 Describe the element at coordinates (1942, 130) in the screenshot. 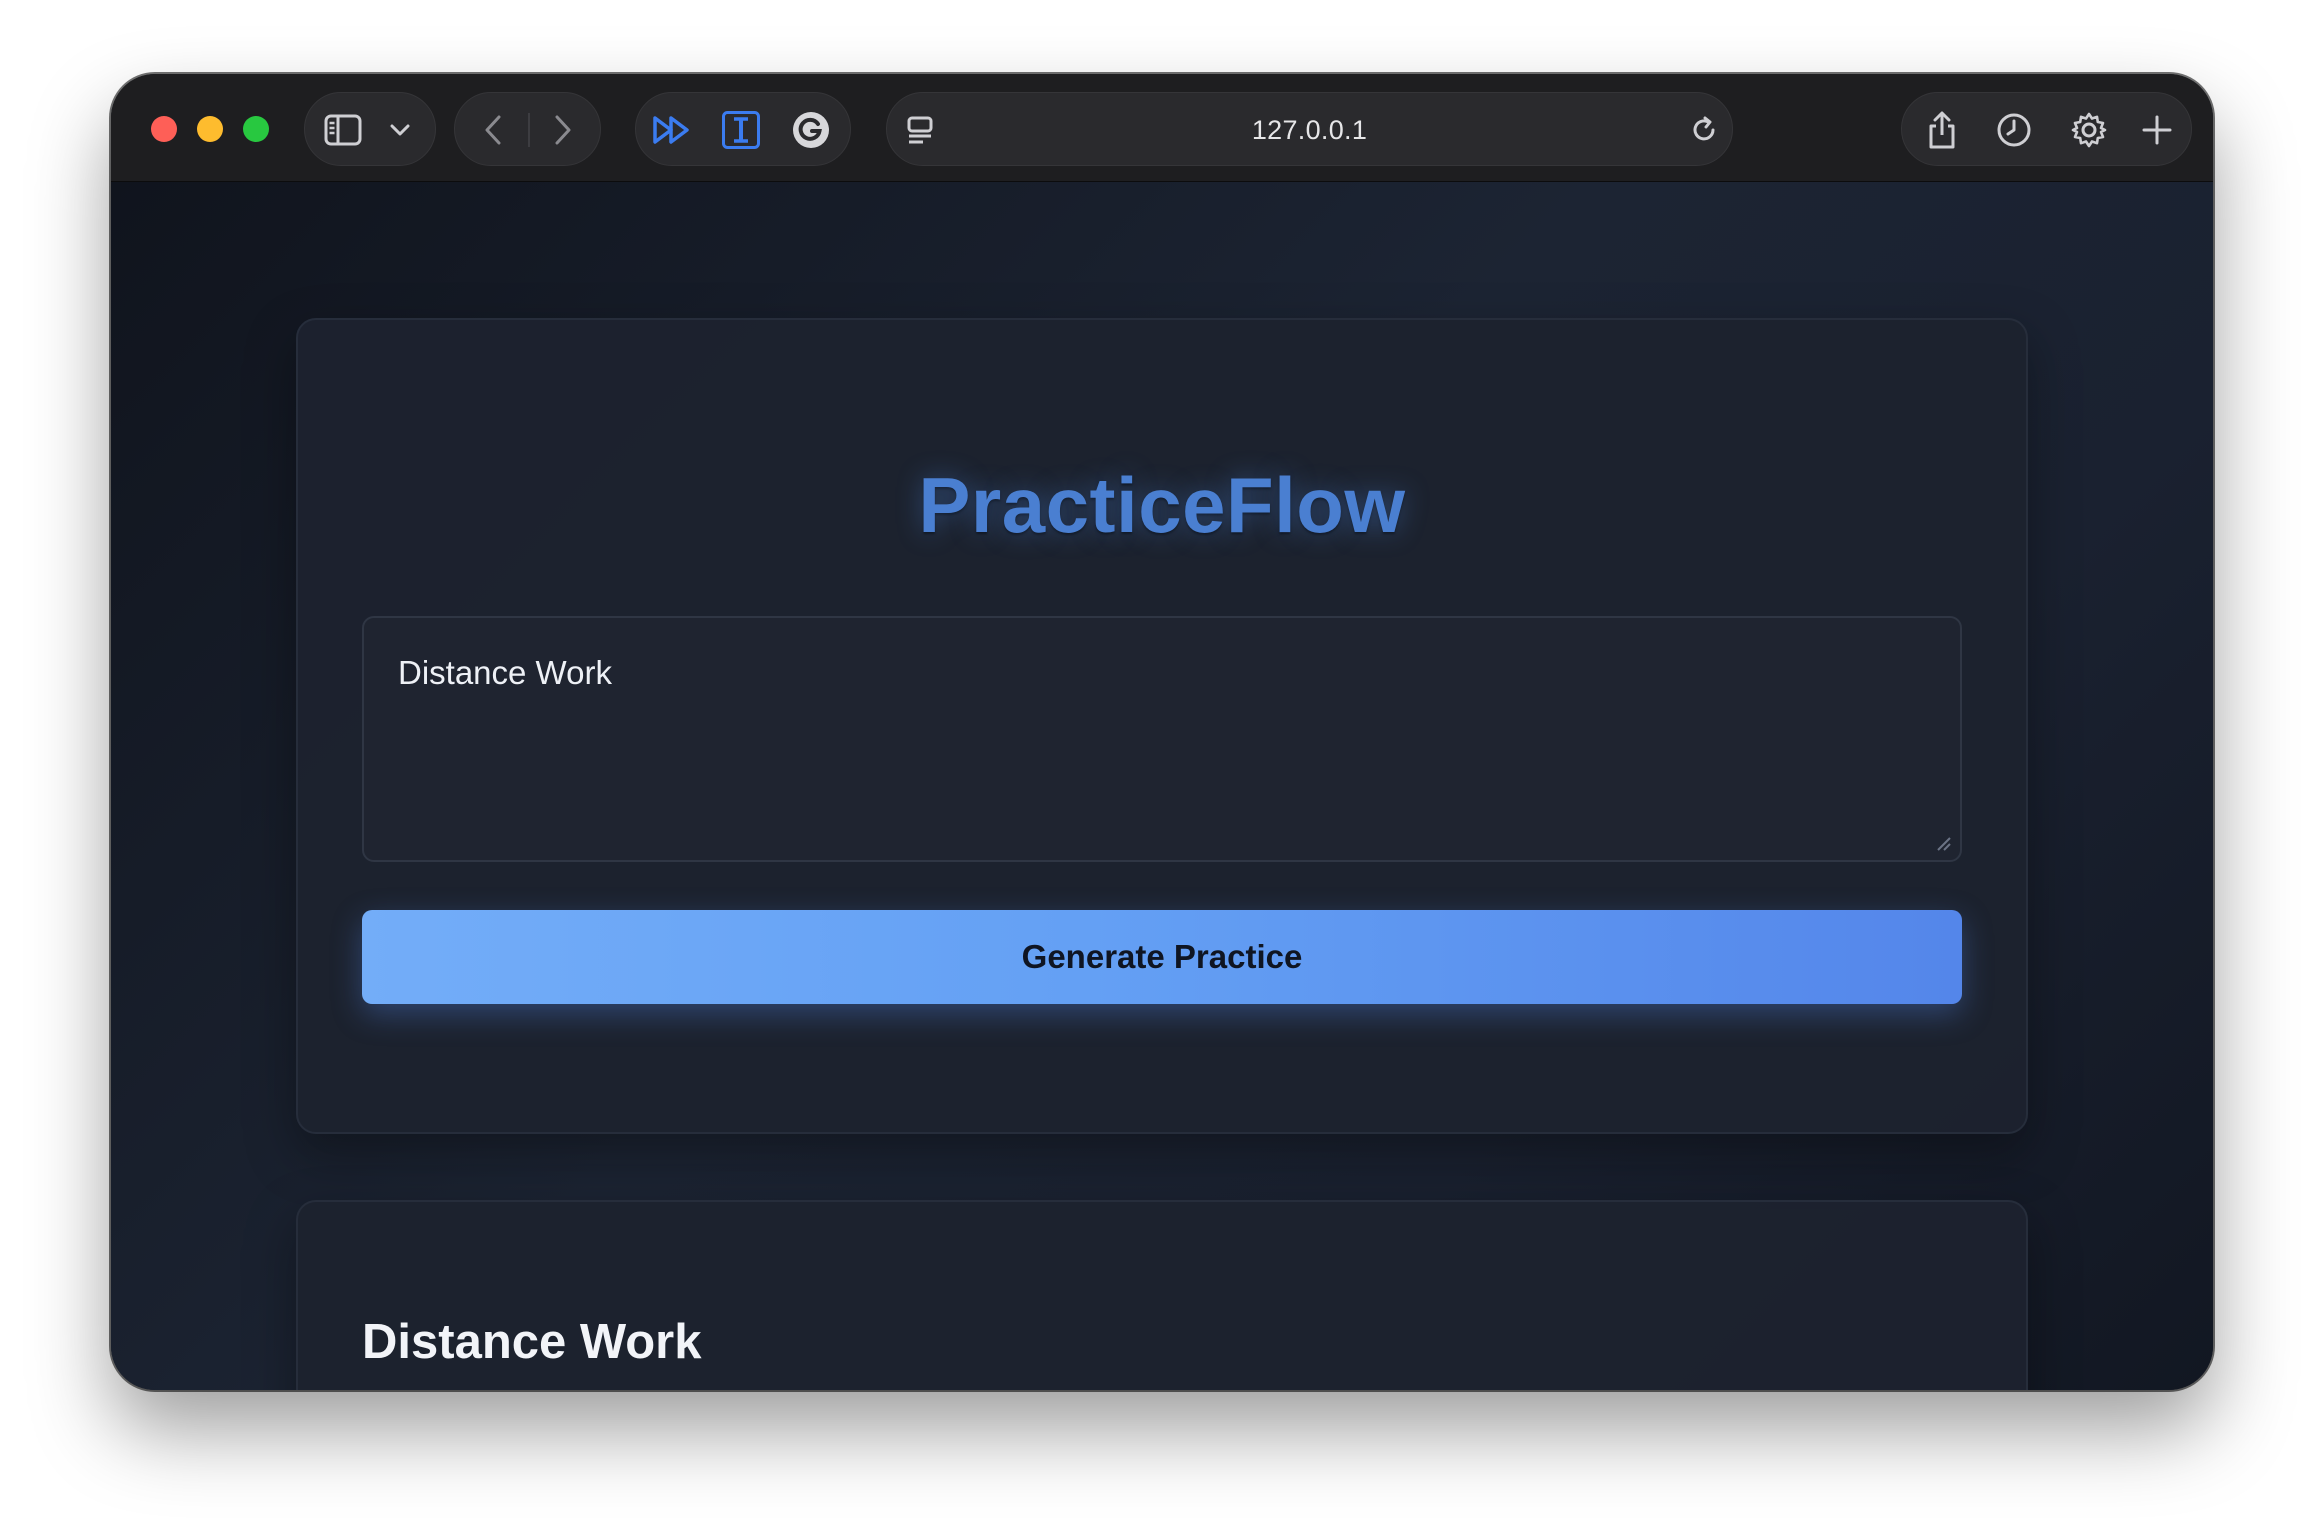

I see `share-icon` at that location.